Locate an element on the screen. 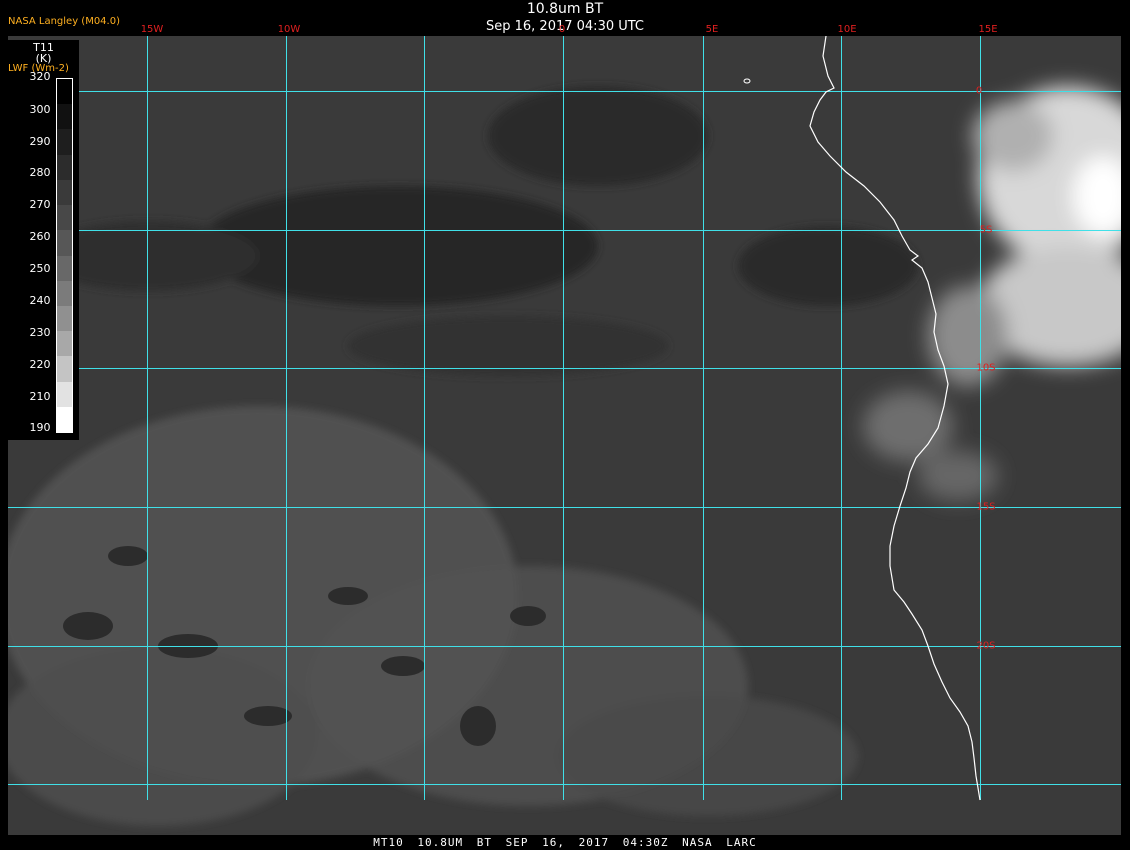  longitude-label-10w: 10W is located at coordinates (289, 29).